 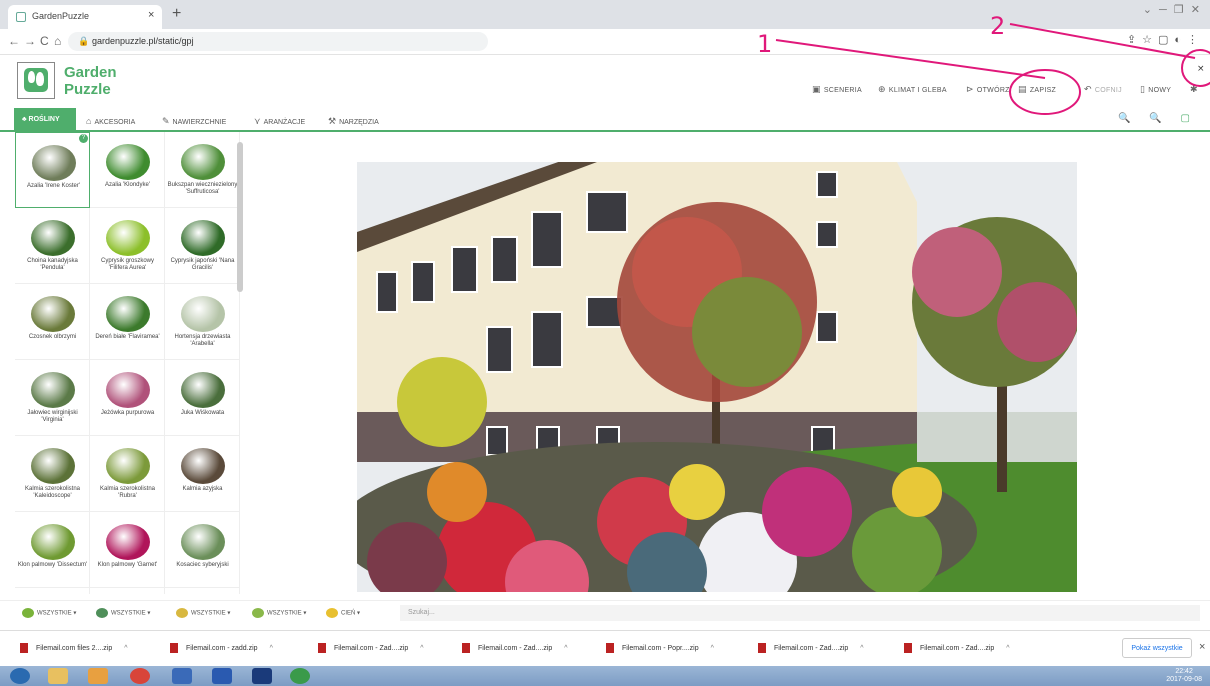 I want to click on plant-label: Juka Wiśkowata, so click(x=202, y=413).